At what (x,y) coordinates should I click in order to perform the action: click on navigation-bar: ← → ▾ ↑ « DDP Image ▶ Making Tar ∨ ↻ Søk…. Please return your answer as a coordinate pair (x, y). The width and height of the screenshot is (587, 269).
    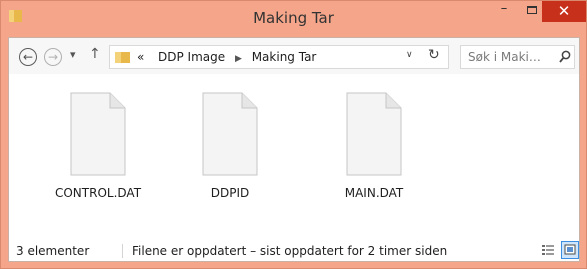
    Looking at the image, I should click on (294, 56).